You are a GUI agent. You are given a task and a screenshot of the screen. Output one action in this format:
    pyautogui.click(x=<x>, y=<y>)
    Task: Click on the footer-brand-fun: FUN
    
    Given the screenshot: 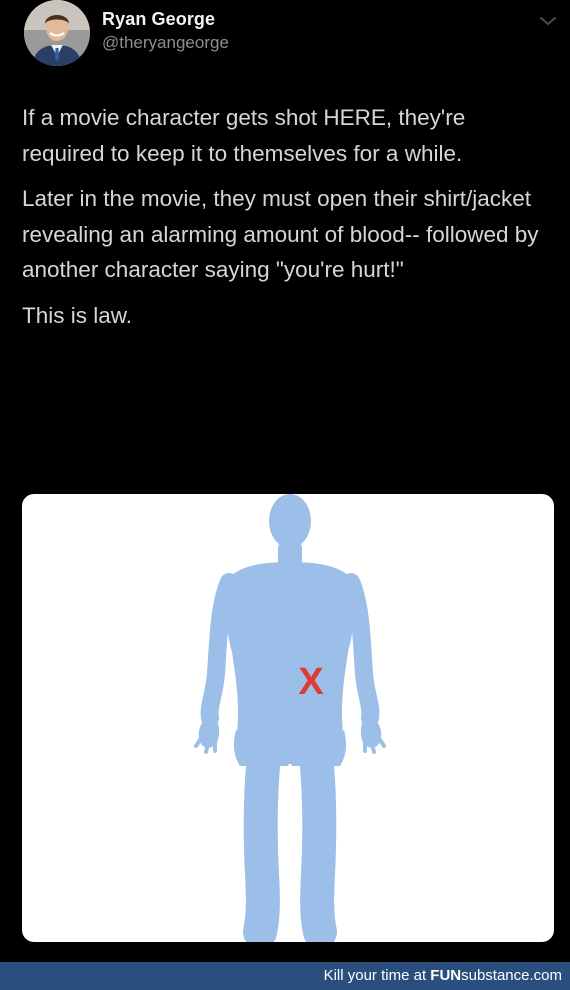 What is the action you would take?
    pyautogui.click(x=446, y=975)
    